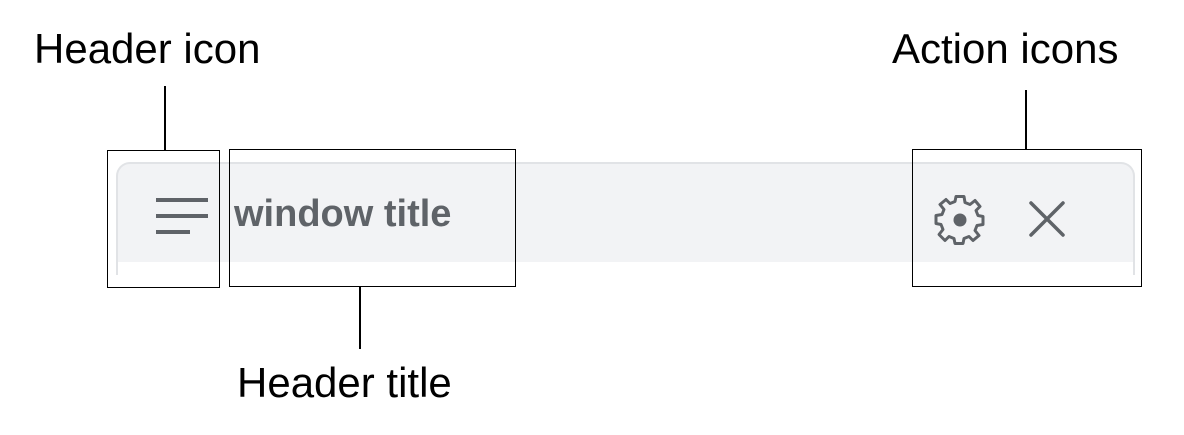  Describe the element at coordinates (1027, 218) in the screenshot. I see `callout-box-action-icons` at that location.